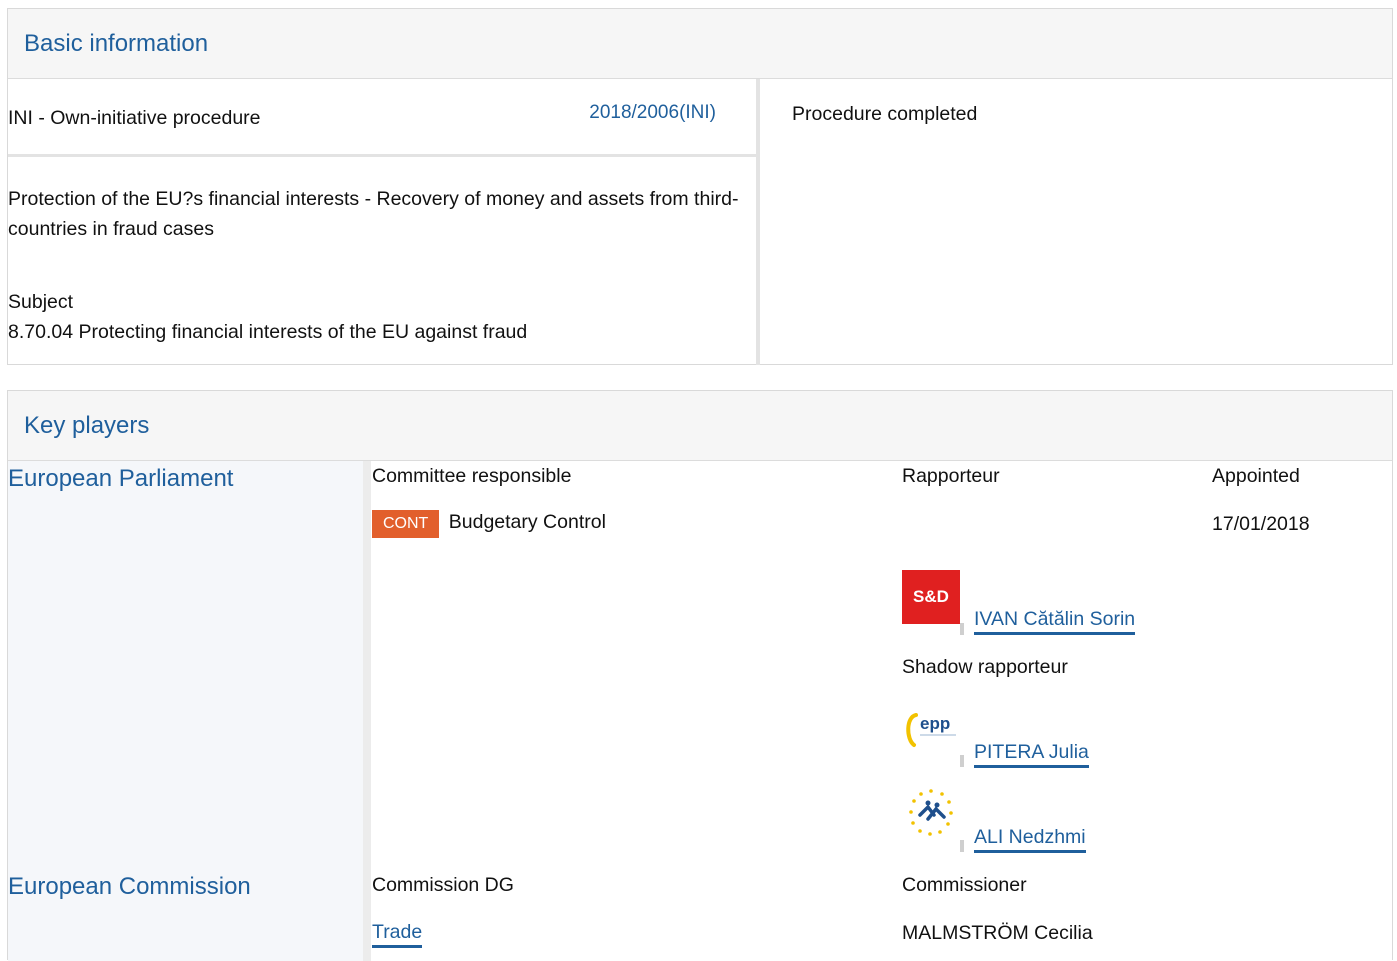 The height and width of the screenshot is (961, 1397). What do you see at coordinates (1030, 839) in the screenshot?
I see `shadow-rapporteur-name-link: ALI Nedzhmi` at bounding box center [1030, 839].